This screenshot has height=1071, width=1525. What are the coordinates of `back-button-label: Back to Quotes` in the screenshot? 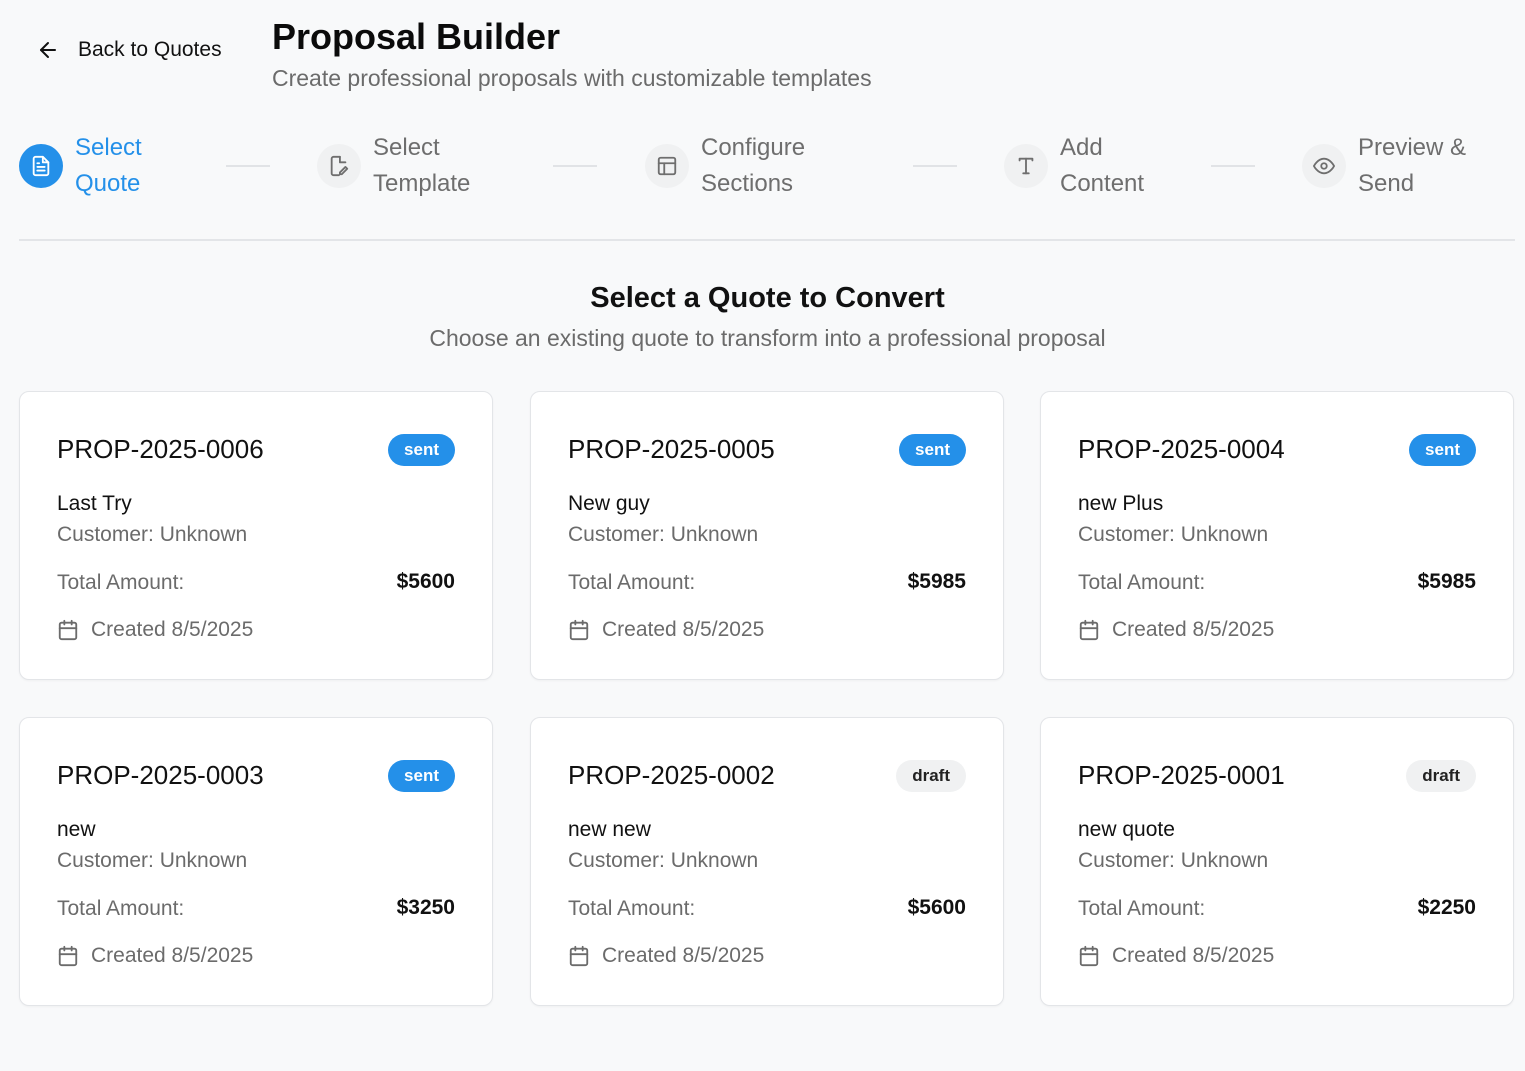 It's located at (150, 49).